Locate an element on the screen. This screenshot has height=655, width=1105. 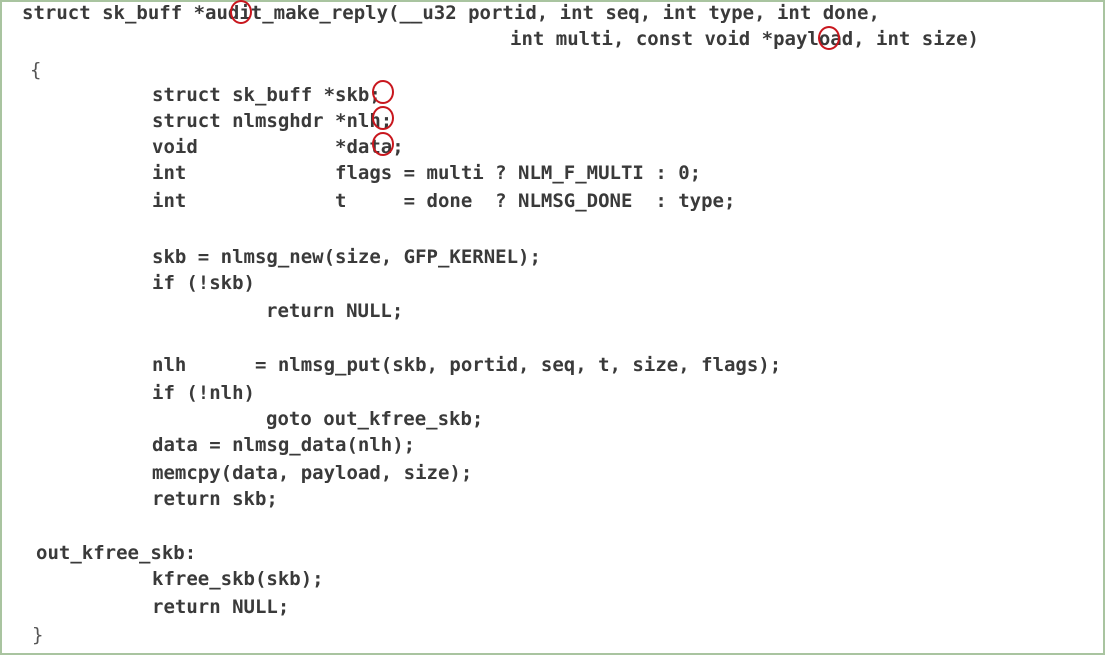
pointer-asterisk-highlight-data is located at coordinates (383, 144).